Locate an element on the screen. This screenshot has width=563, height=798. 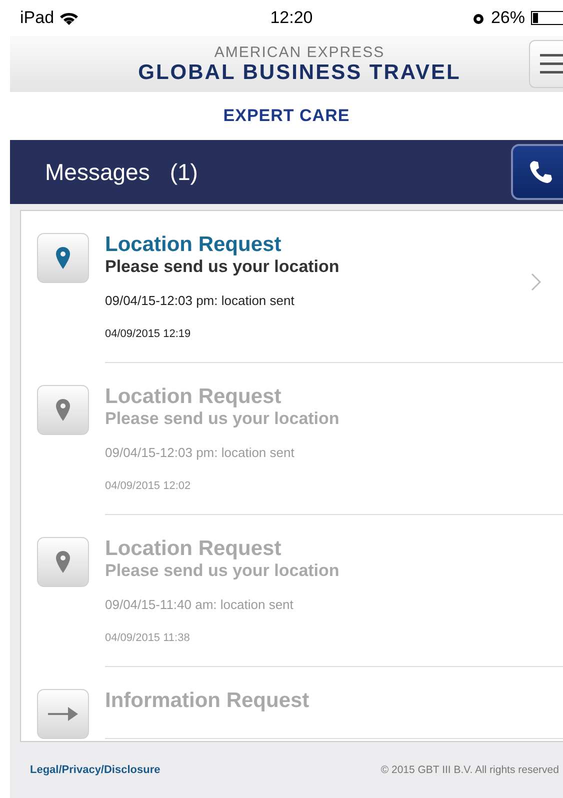
message-date: 04/09/2015 12:02 is located at coordinates (148, 486).